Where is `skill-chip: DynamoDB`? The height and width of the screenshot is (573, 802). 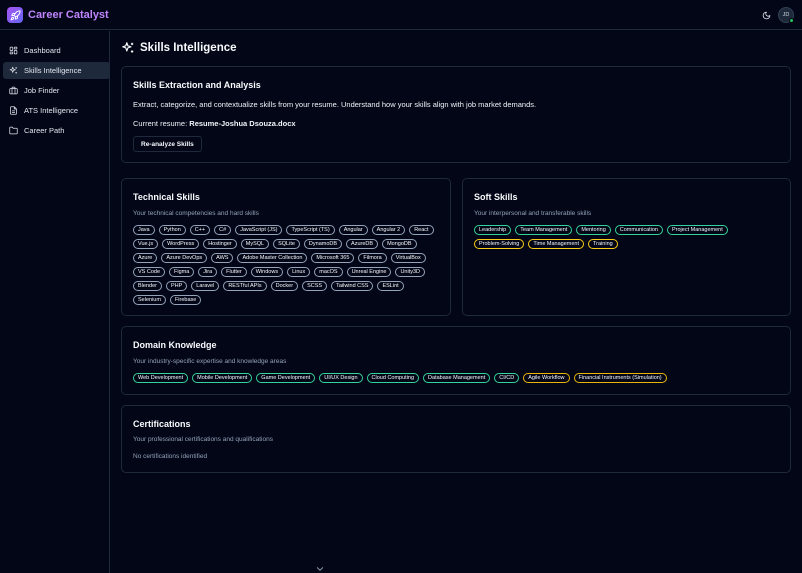 skill-chip: DynamoDB is located at coordinates (323, 244).